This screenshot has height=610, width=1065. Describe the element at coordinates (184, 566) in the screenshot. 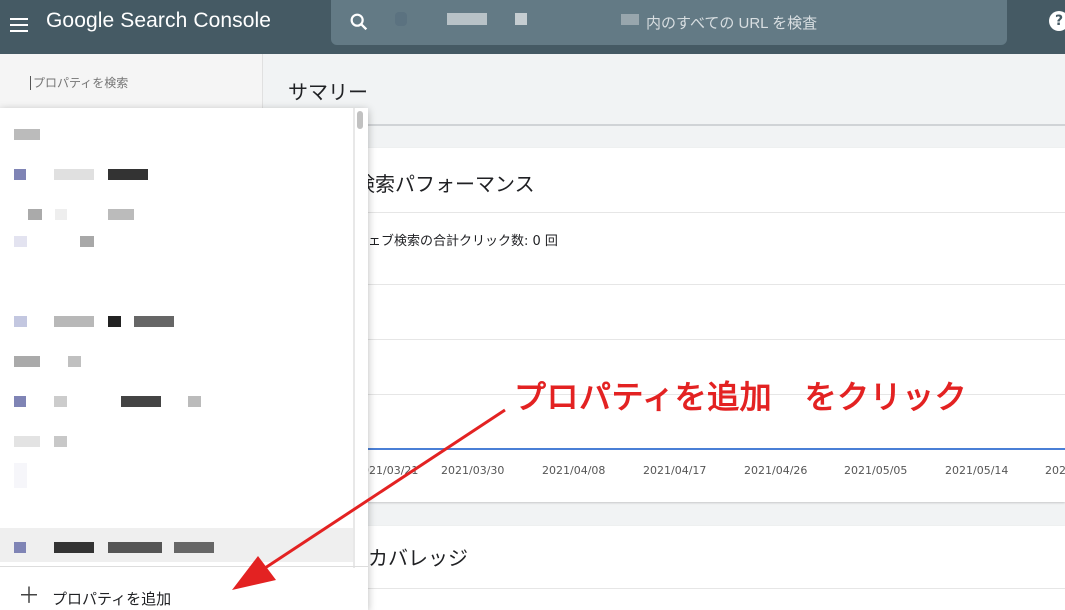

I see `dropdown-divider` at that location.